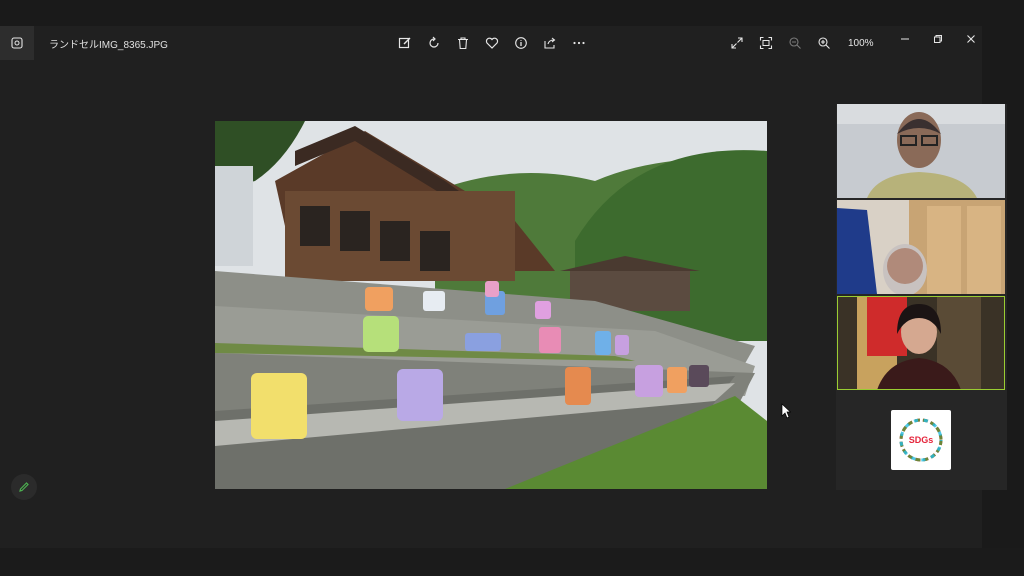 The height and width of the screenshot is (576, 1024). Describe the element at coordinates (512, 562) in the screenshot. I see `bottom-strip` at that location.